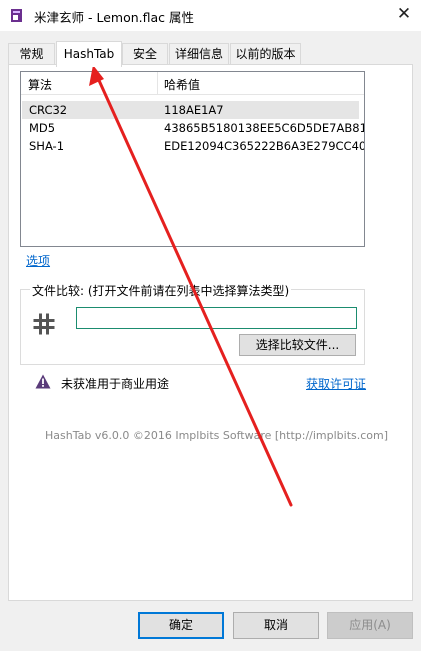  Describe the element at coordinates (181, 625) in the screenshot. I see `ok-button: 确定` at that location.